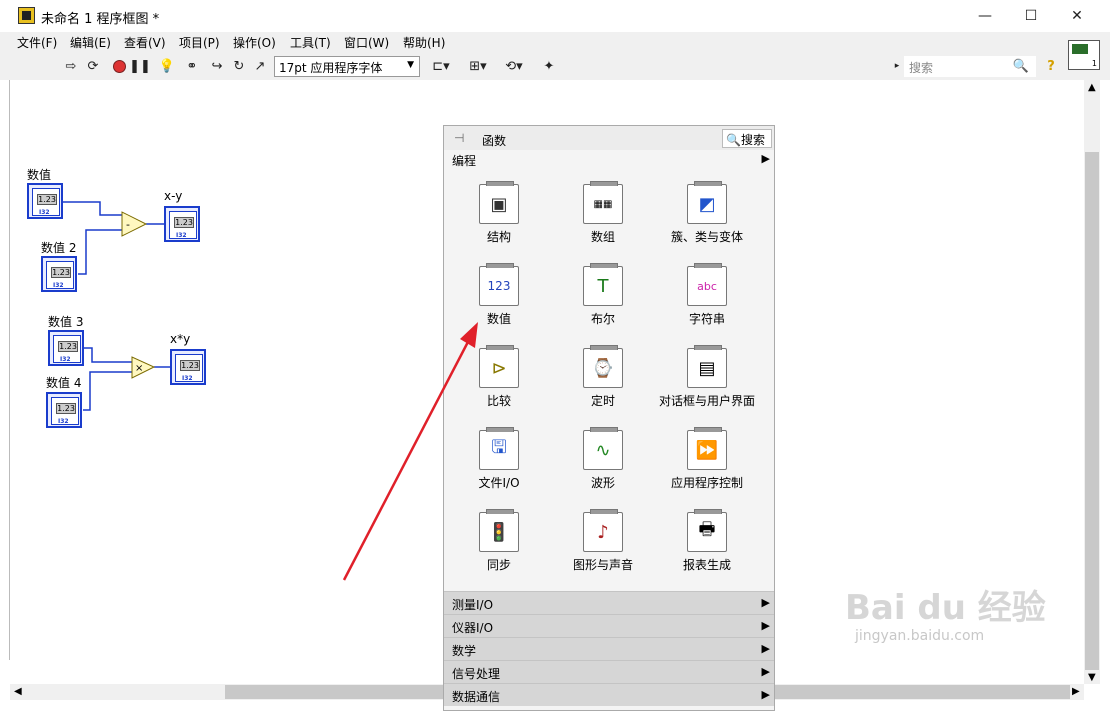 Image resolution: width=1110 pixels, height=711 pixels. I want to click on help-icon: ?, so click(1051, 66).